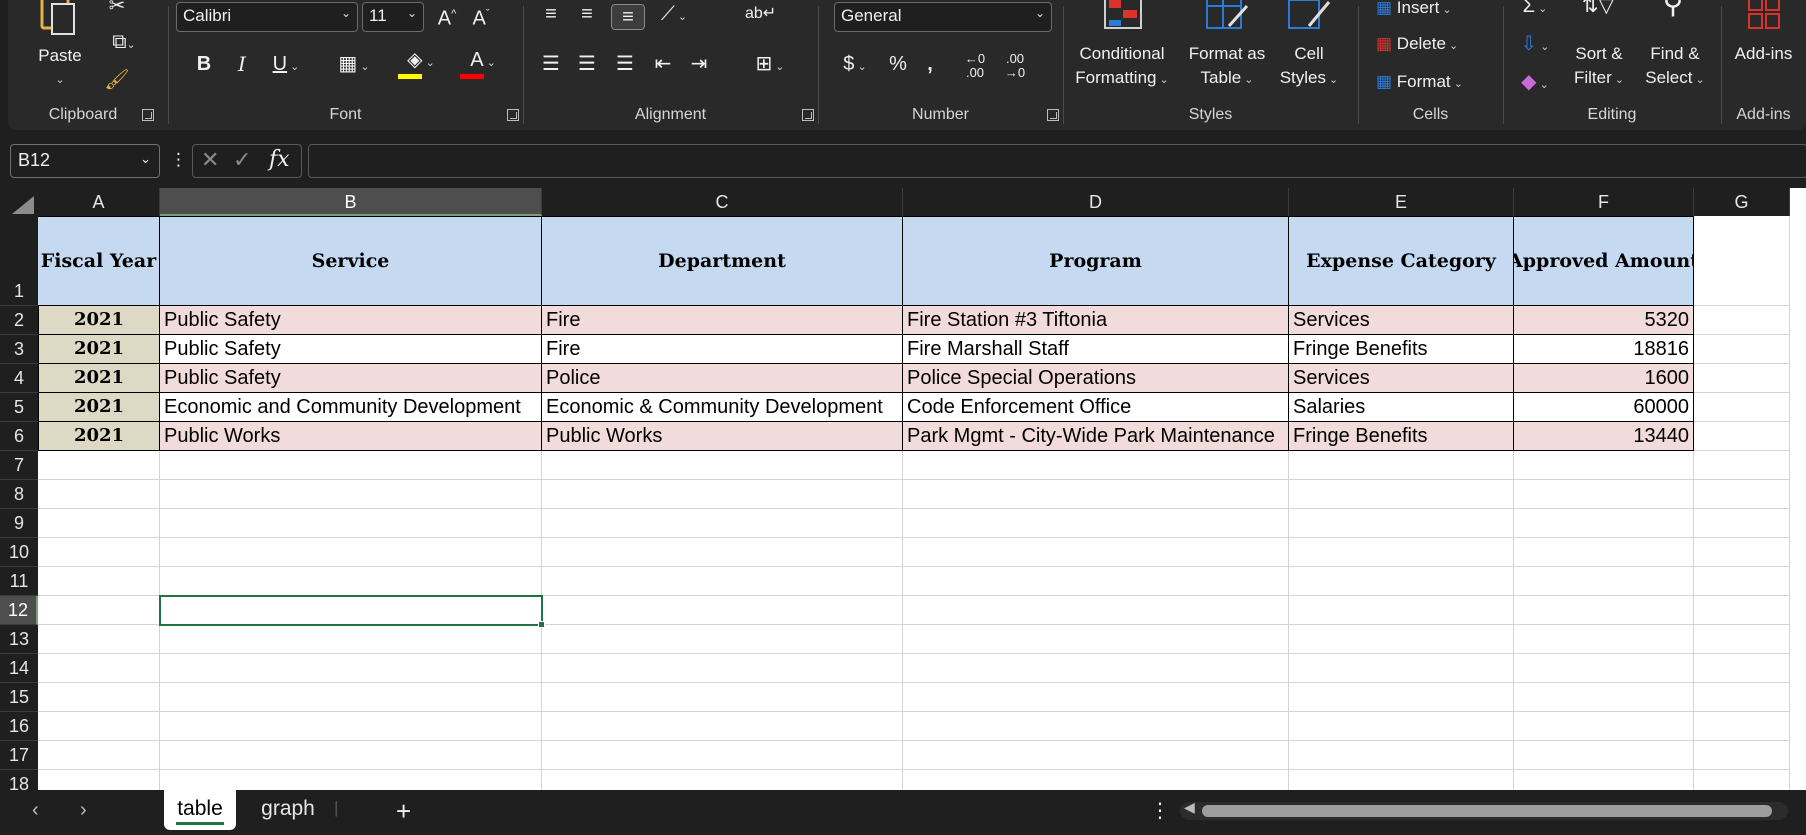  I want to click on row-header-17: 17, so click(19, 755).